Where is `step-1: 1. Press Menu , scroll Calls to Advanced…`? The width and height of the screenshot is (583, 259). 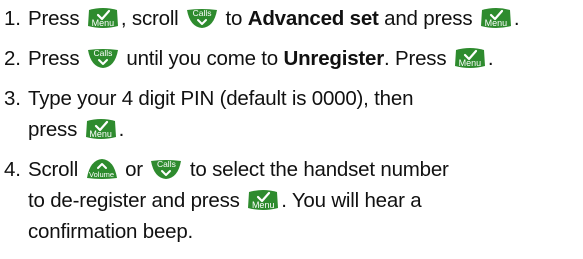
step-1: 1. Press Menu , scroll Calls to Advanced… is located at coordinates (293, 18).